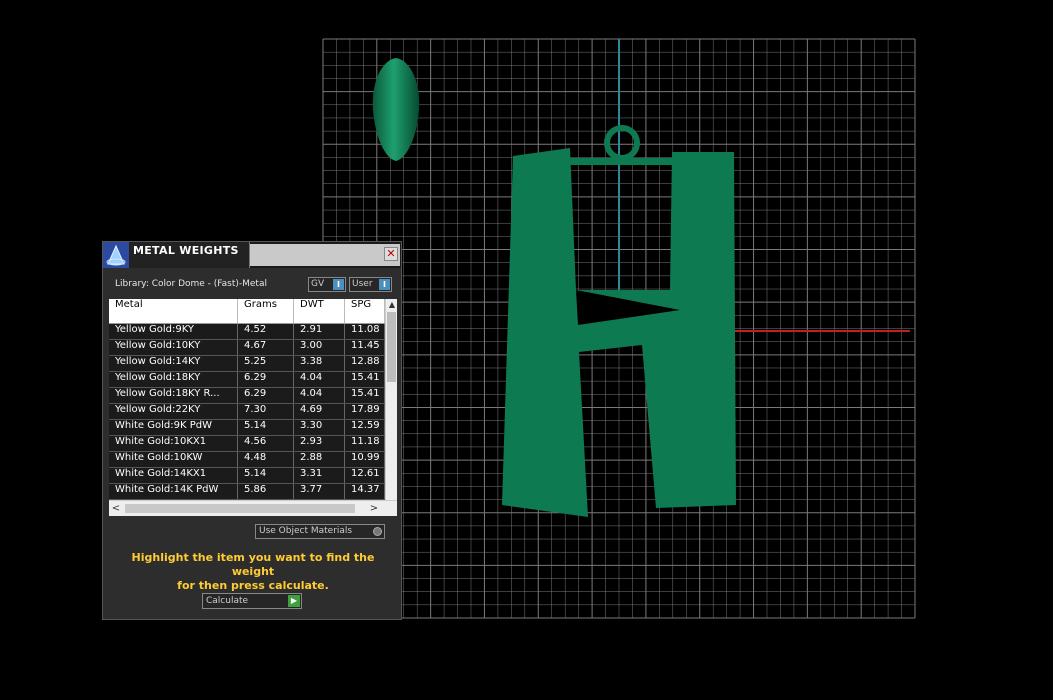 Image resolution: width=1053 pixels, height=700 pixels. Describe the element at coordinates (173, 311) in the screenshot. I see `column-header-metal: Metal` at that location.